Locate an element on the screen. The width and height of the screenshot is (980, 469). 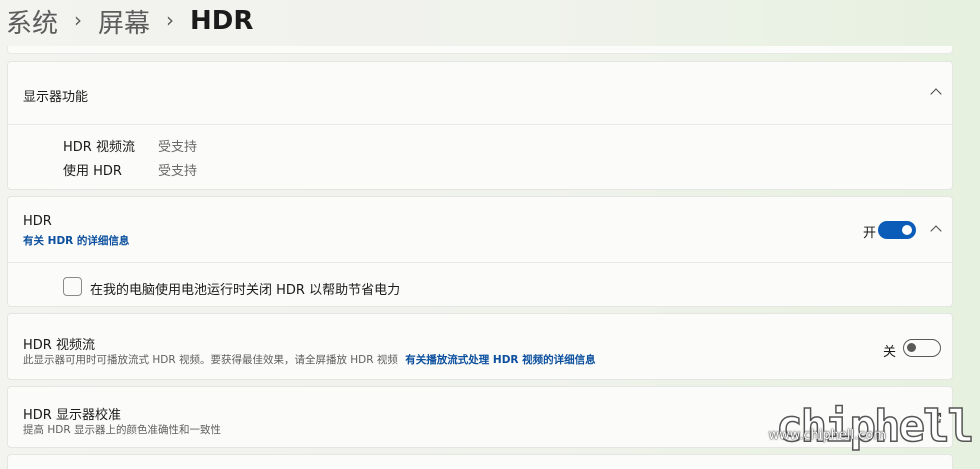
breadcrumb: 系统 › 屏幕 › HDR is located at coordinates (130, 21).